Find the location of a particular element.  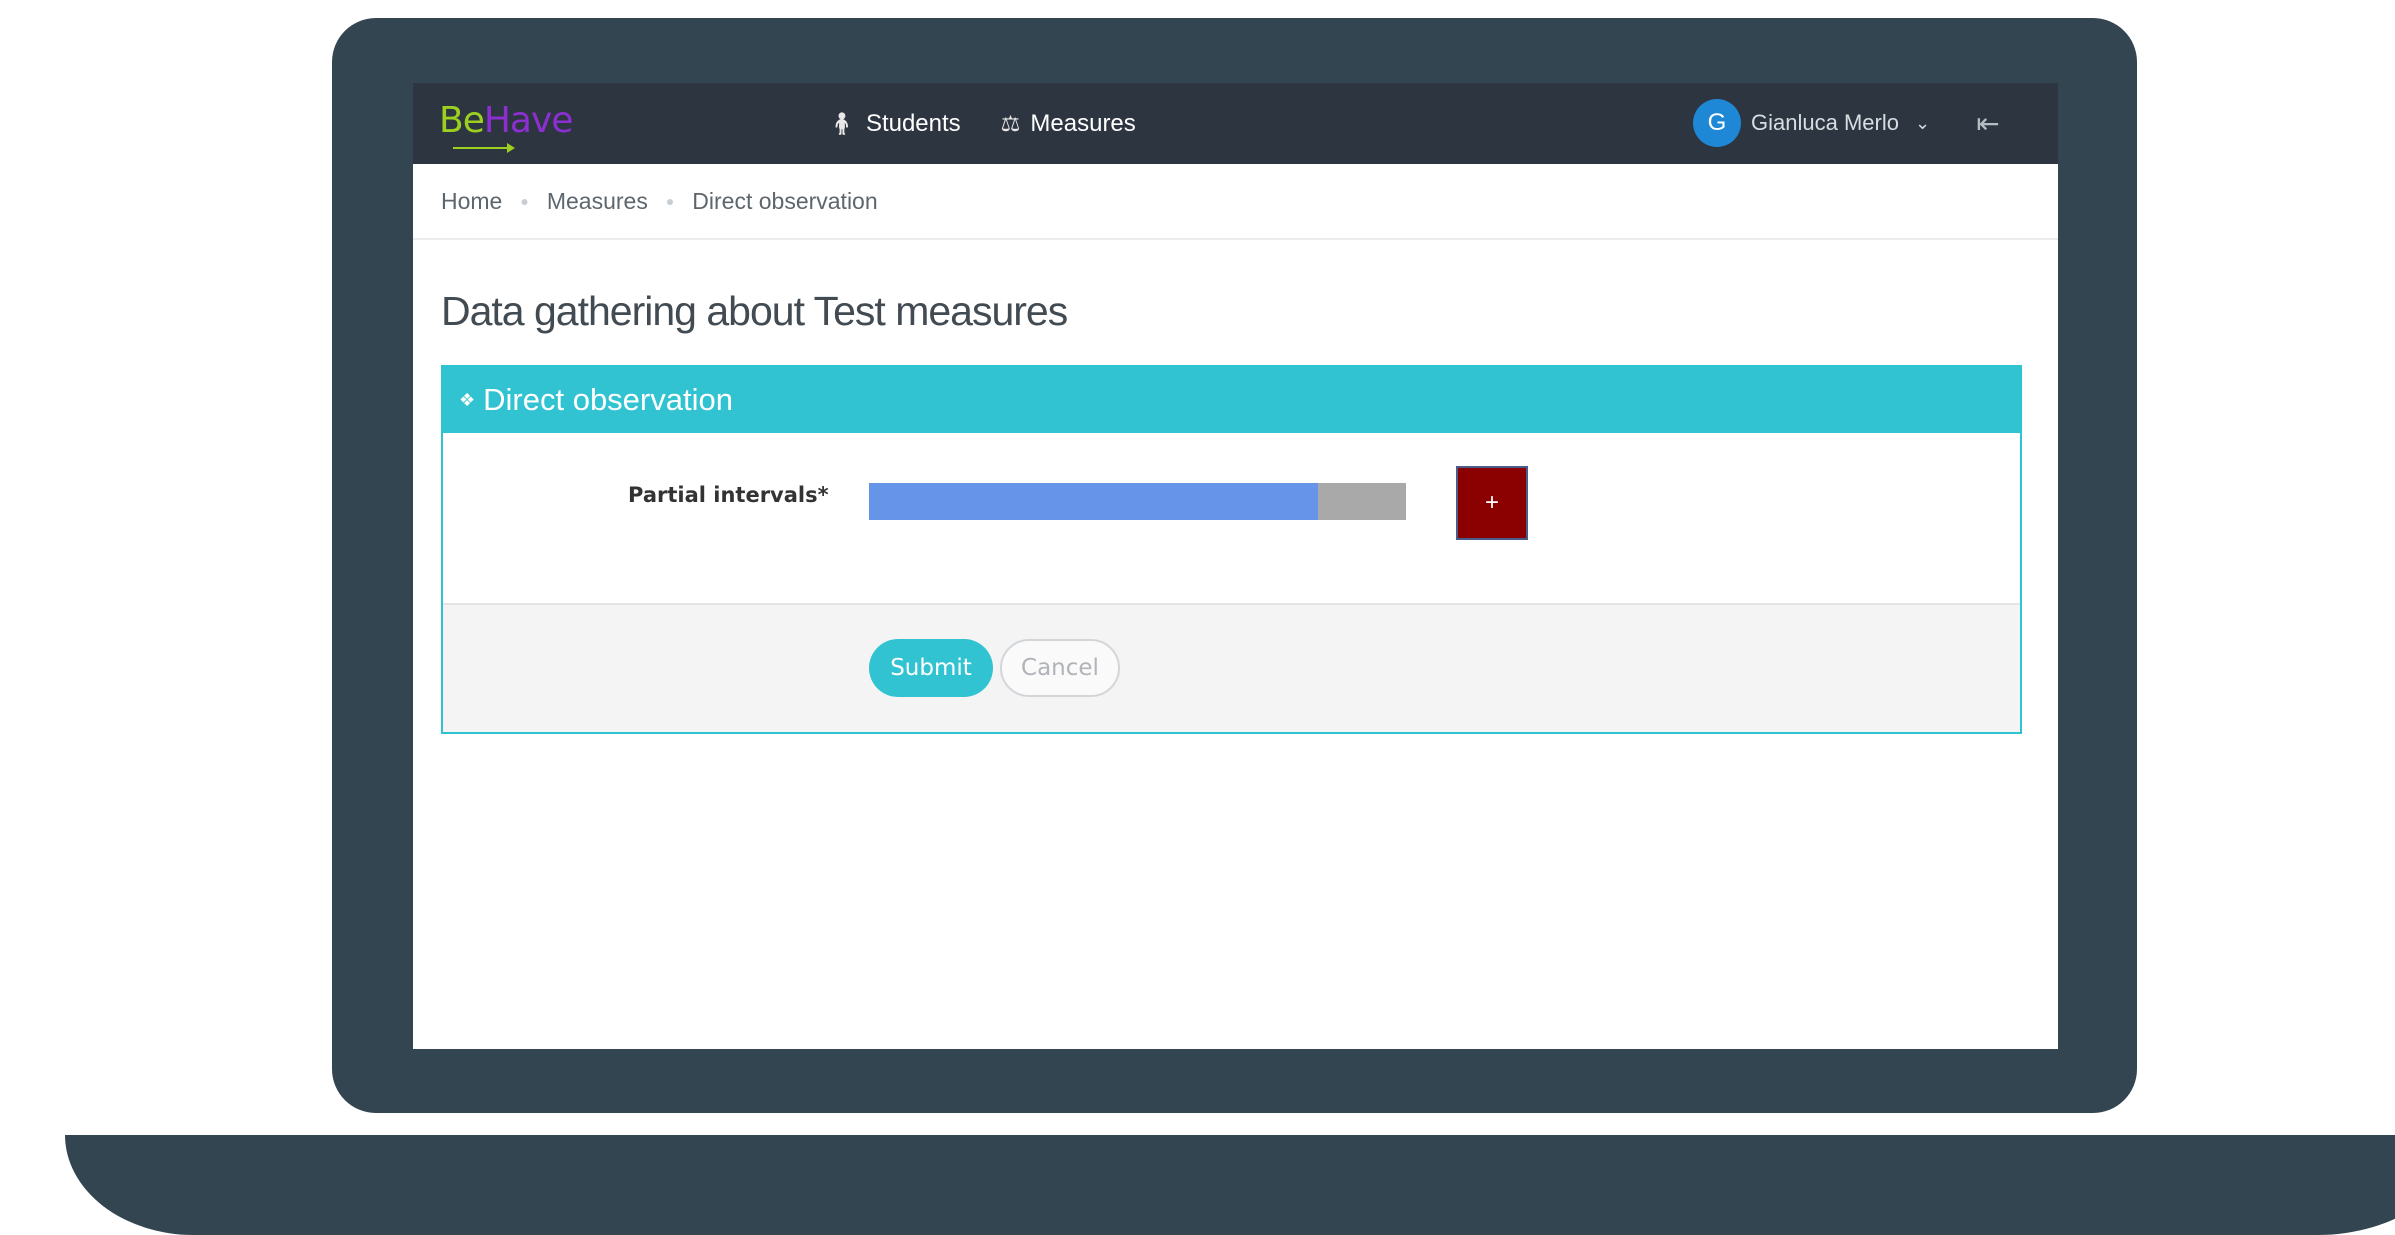

breadcrumb: Home ● Measures ● Direct observation is located at coordinates (1235, 202).